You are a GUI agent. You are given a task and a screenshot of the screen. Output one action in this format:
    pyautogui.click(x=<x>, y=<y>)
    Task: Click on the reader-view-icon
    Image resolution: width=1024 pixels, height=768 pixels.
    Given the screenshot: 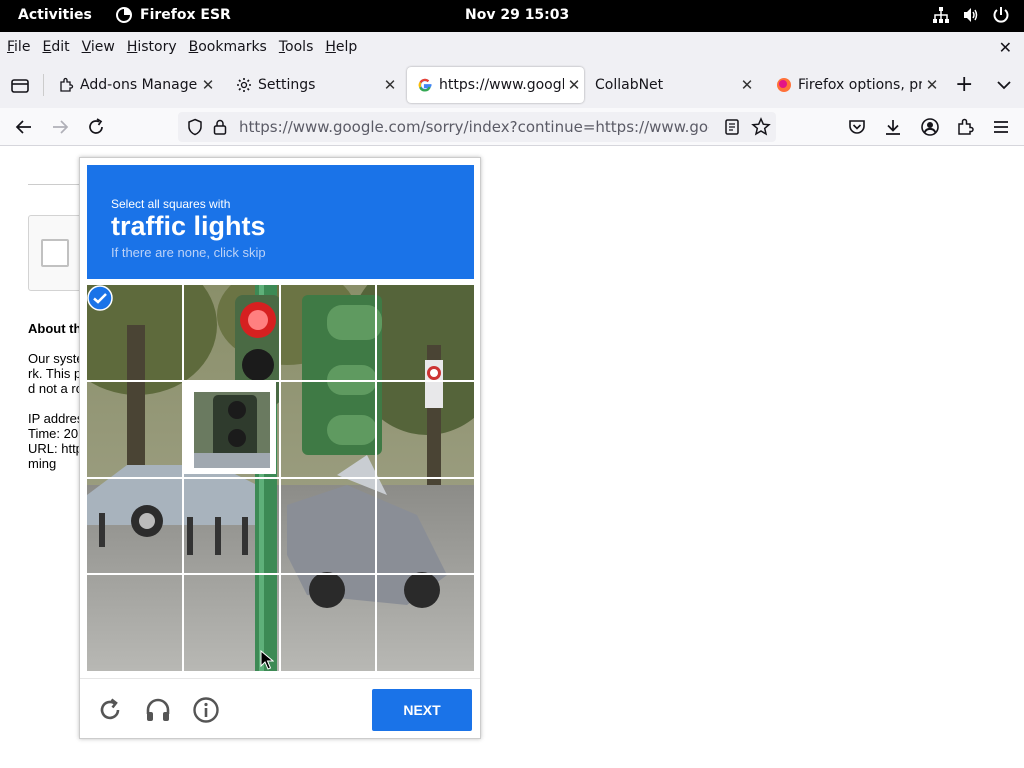 What is the action you would take?
    pyautogui.click(x=732, y=127)
    